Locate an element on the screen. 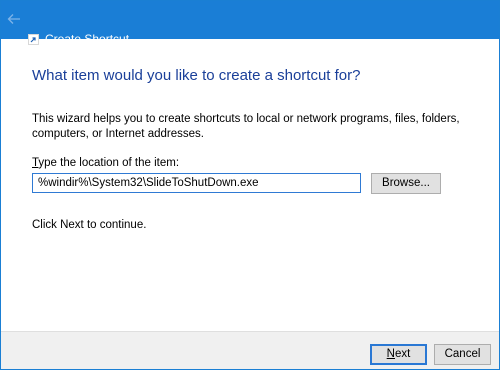 Image resolution: width=500 pixels, height=370 pixels. back-arrow-icon is located at coordinates (14, 19).